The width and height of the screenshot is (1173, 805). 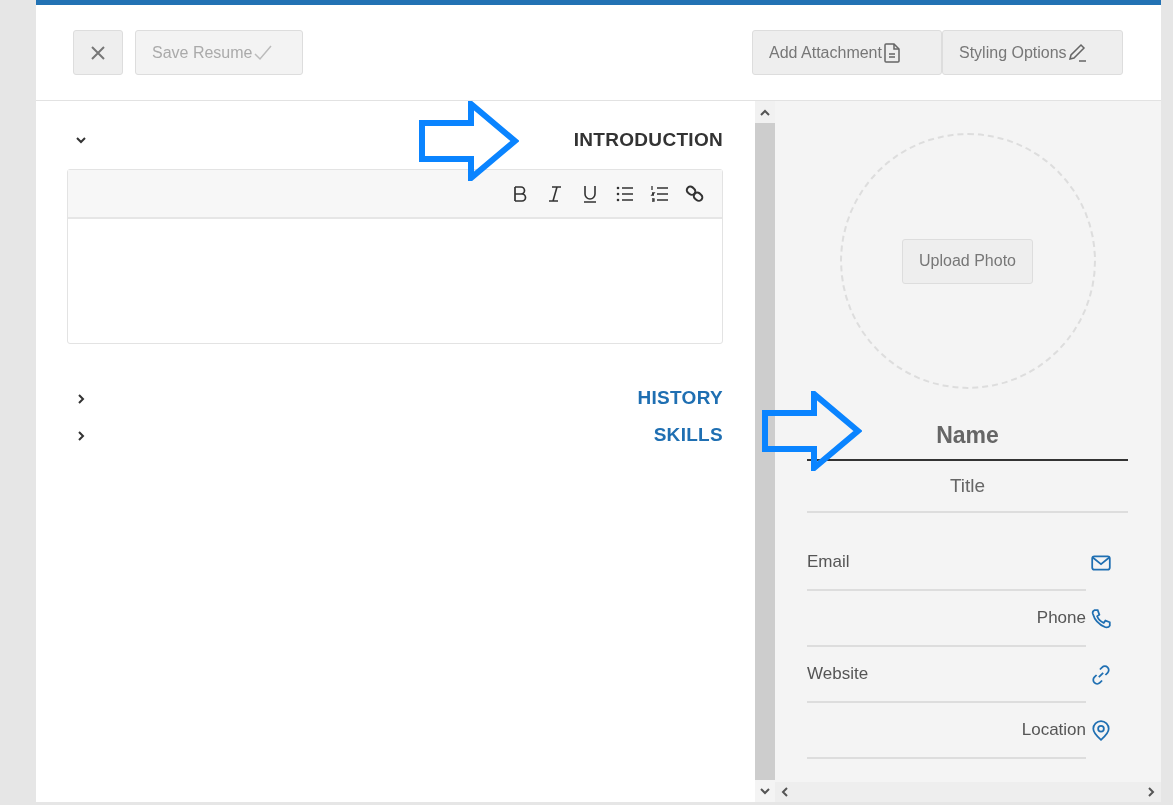 I want to click on section-title: SKILLS, so click(x=688, y=435).